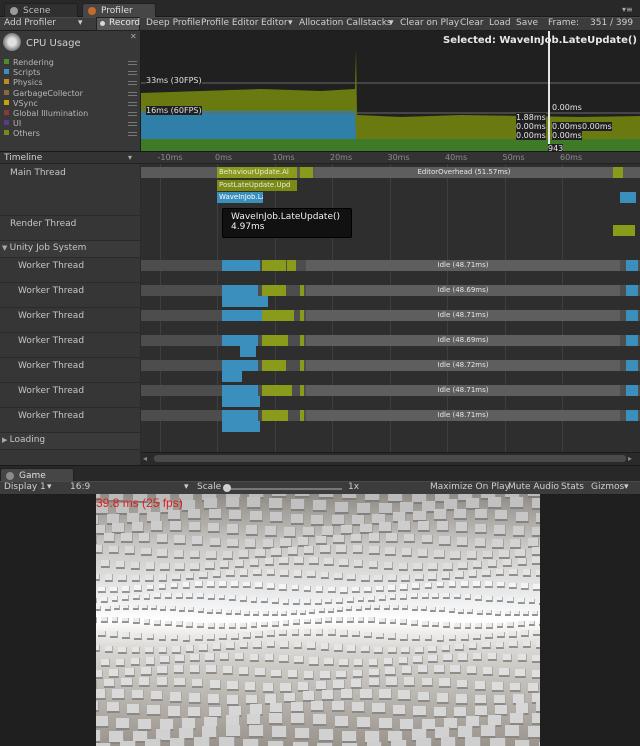 The width and height of the screenshot is (640, 746). I want to click on worker-idle-block: Idle (48.72ms), so click(463, 365).